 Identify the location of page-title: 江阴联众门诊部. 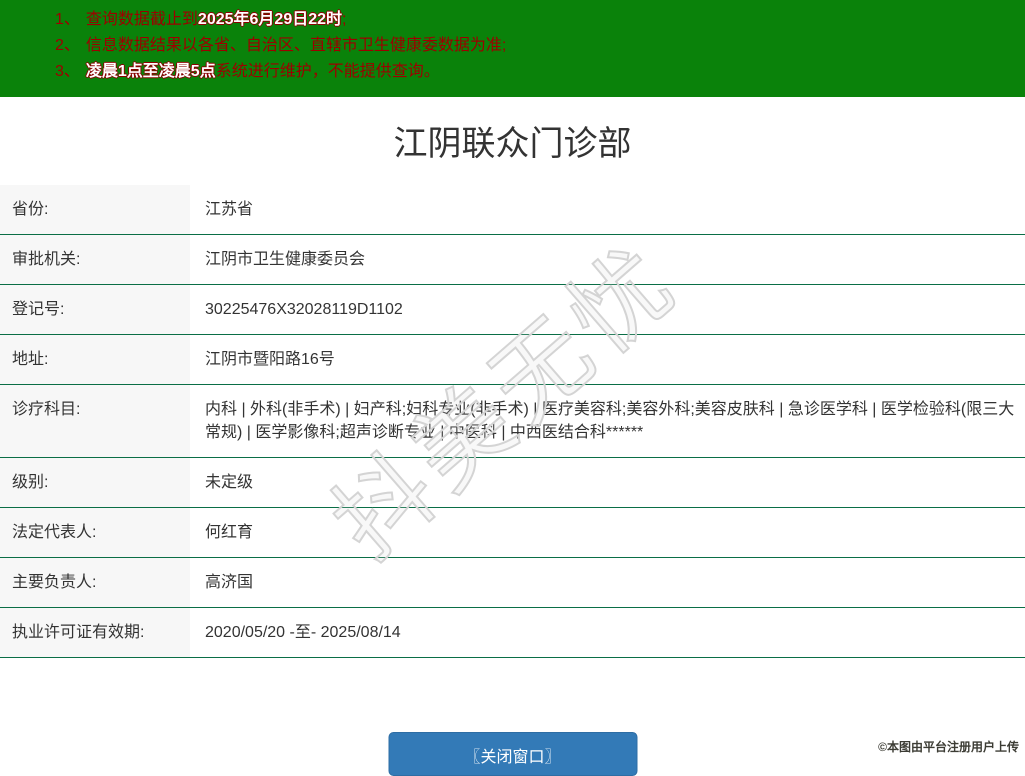
(512, 144).